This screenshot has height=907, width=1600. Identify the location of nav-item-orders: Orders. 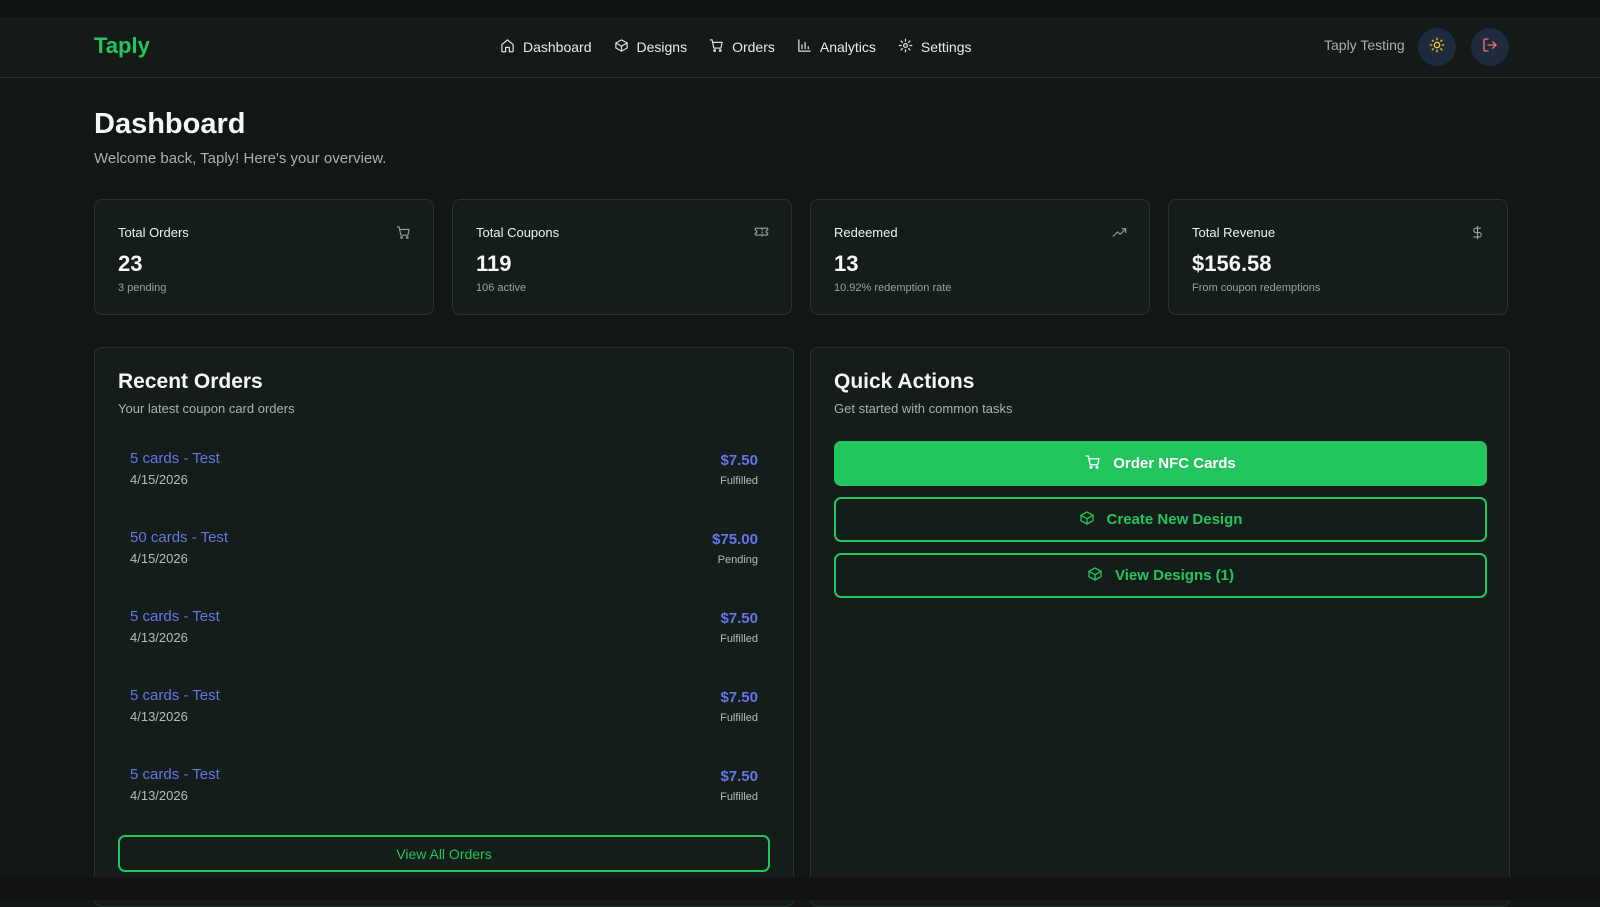
(742, 47).